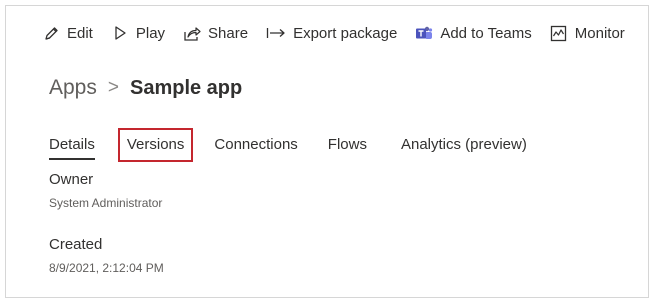  What do you see at coordinates (150, 33) in the screenshot?
I see `play-label: Play` at bounding box center [150, 33].